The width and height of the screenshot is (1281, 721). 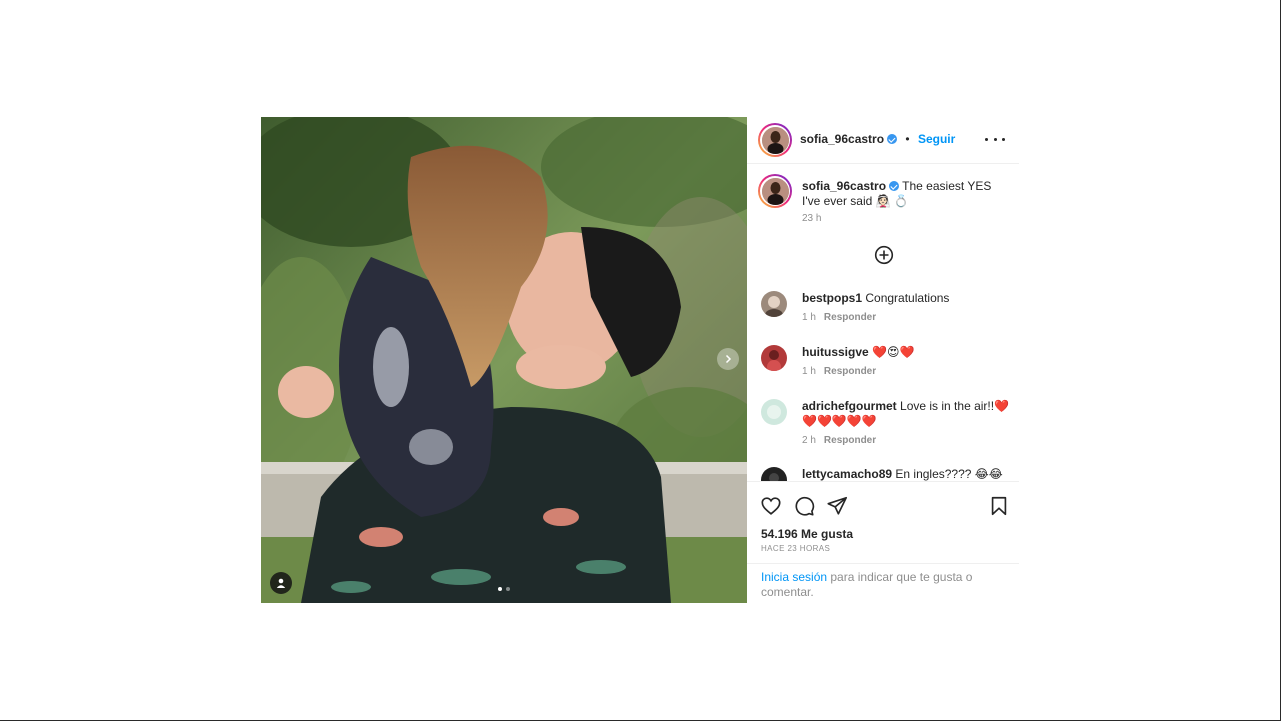 What do you see at coordinates (847, 474) in the screenshot?
I see `commenter-username: lettycamacho89` at bounding box center [847, 474].